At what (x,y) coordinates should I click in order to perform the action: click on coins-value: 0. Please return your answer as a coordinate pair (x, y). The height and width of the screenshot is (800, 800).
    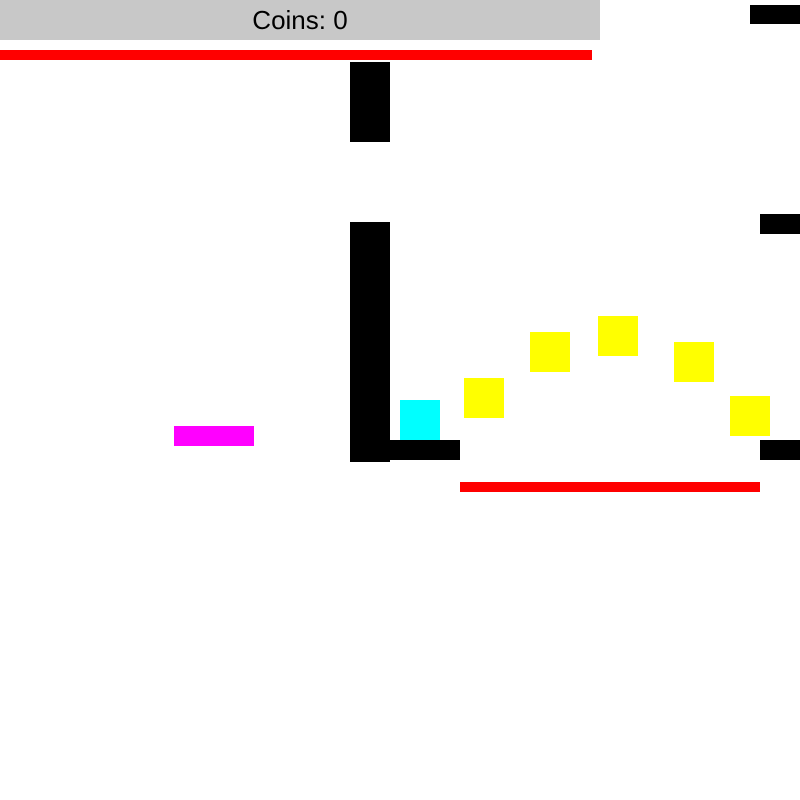
    Looking at the image, I should click on (340, 19).